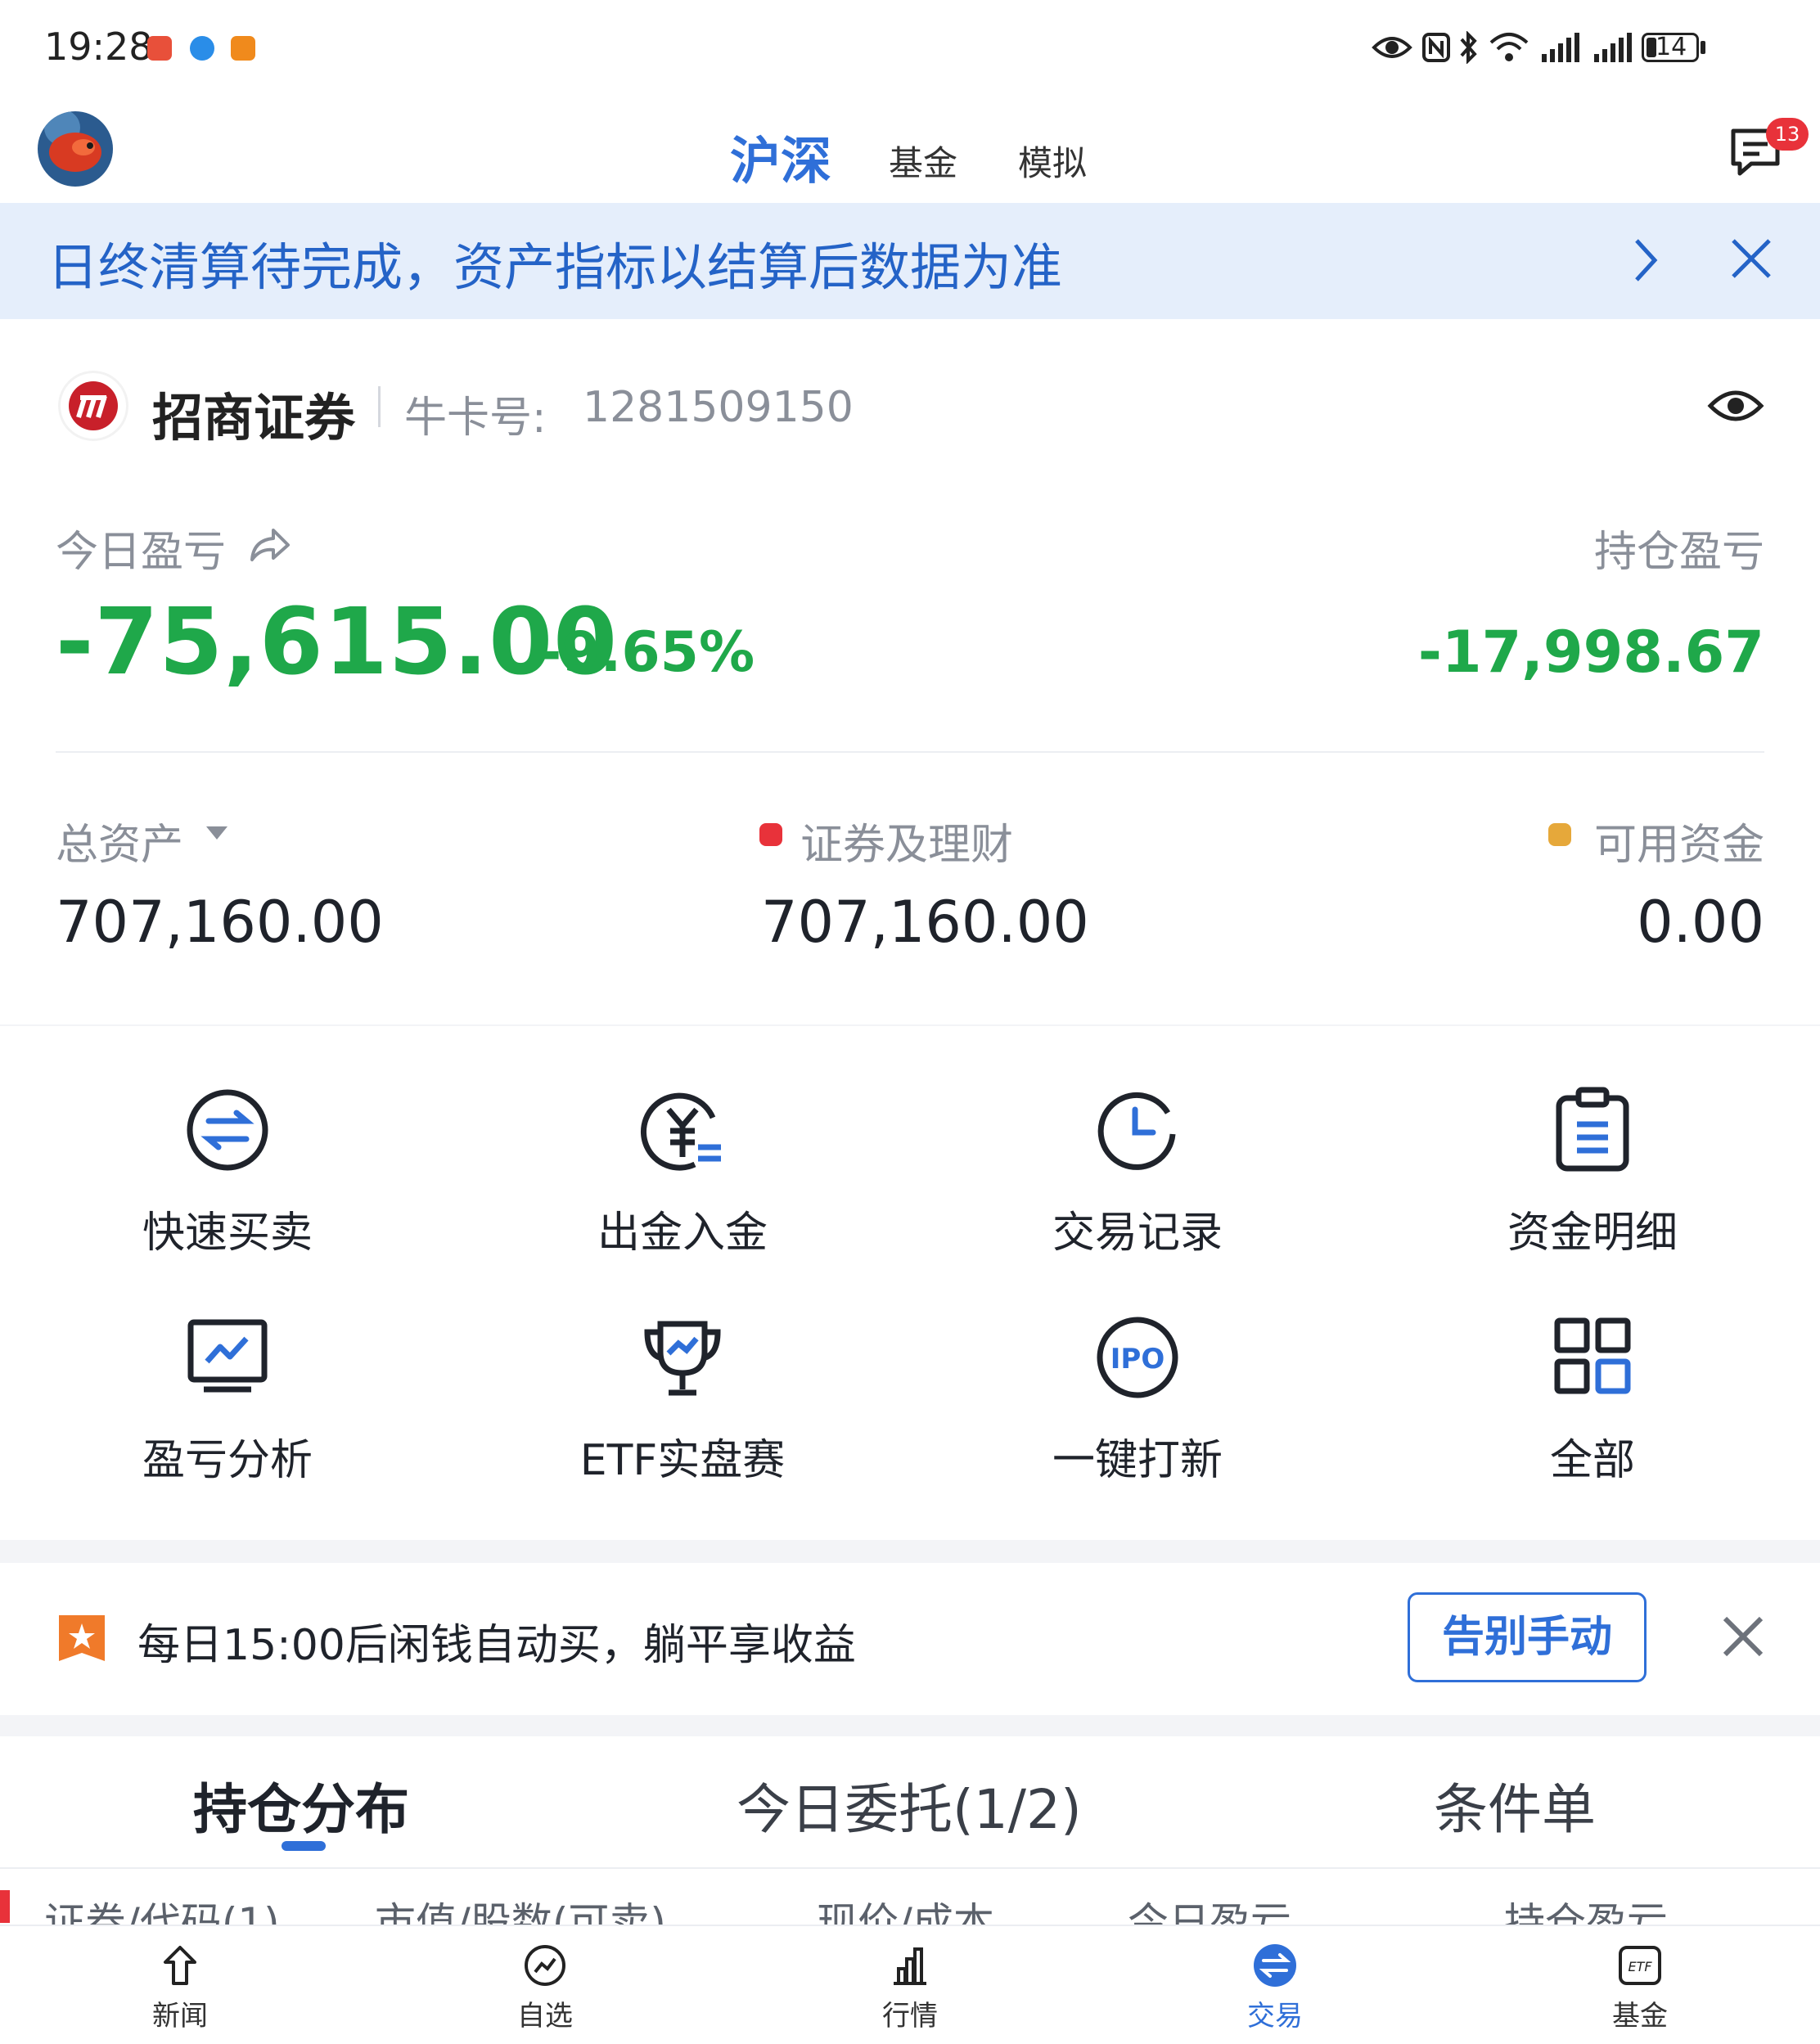  I want to click on cash-dot, so click(1560, 834).